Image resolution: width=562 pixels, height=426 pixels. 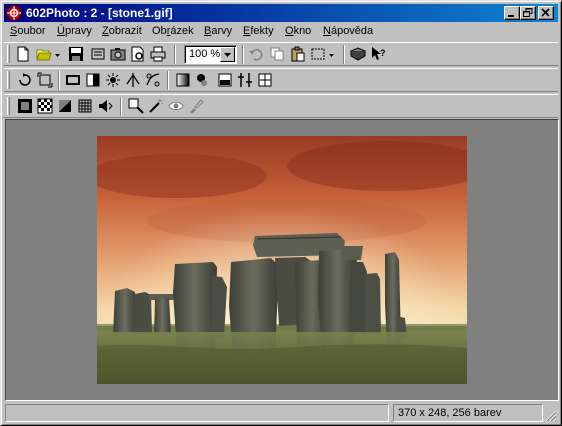 I want to click on clone-brush-button, so click(x=196, y=106).